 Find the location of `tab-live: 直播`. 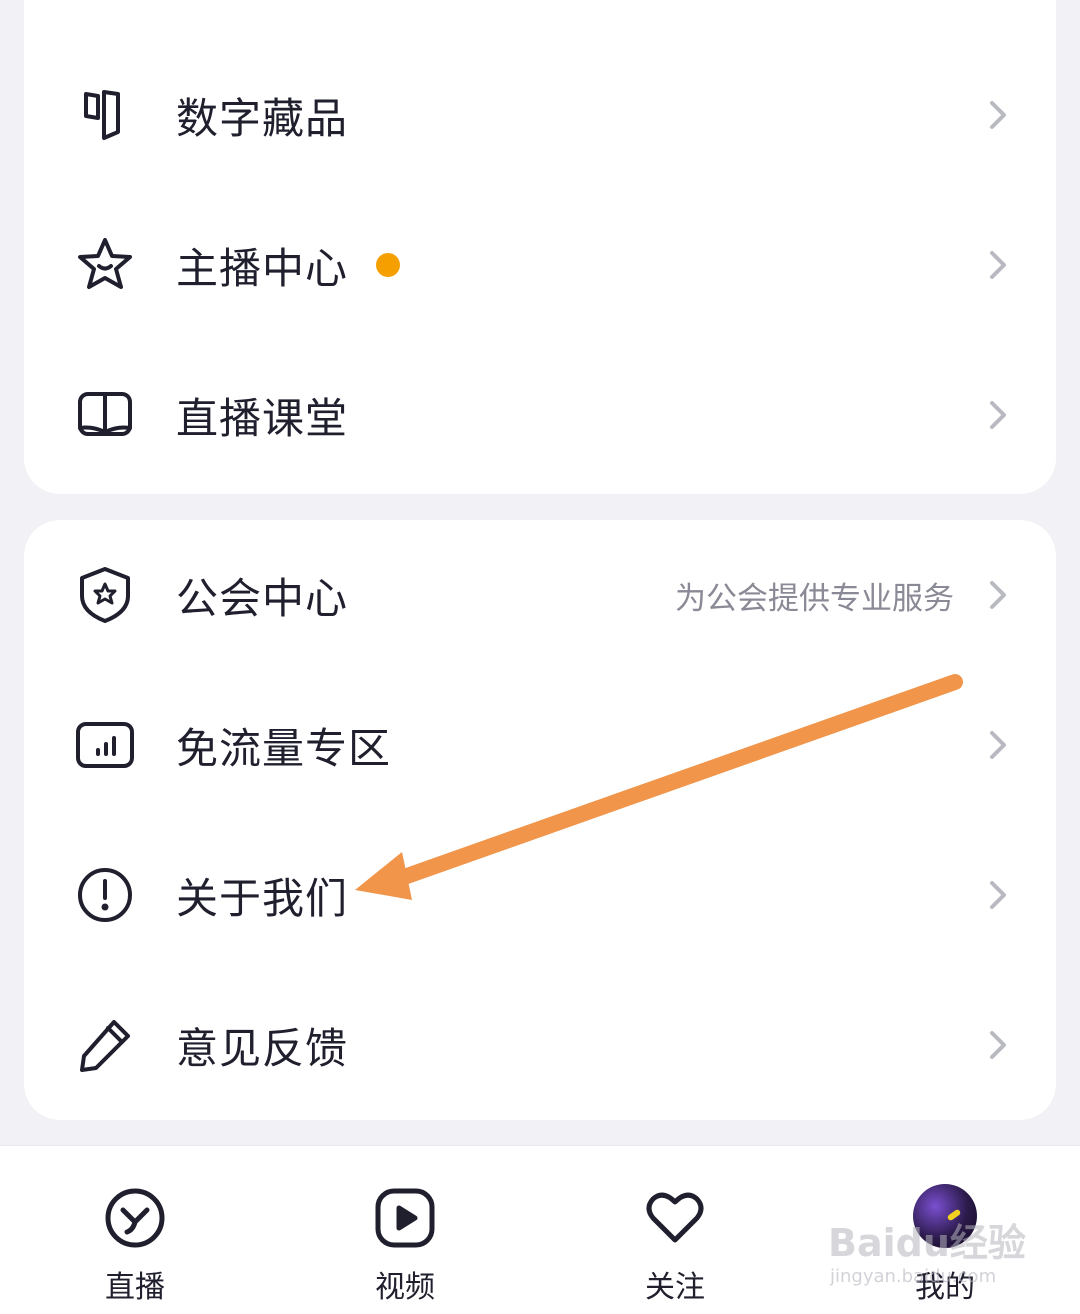

tab-live: 直播 is located at coordinates (135, 1230).